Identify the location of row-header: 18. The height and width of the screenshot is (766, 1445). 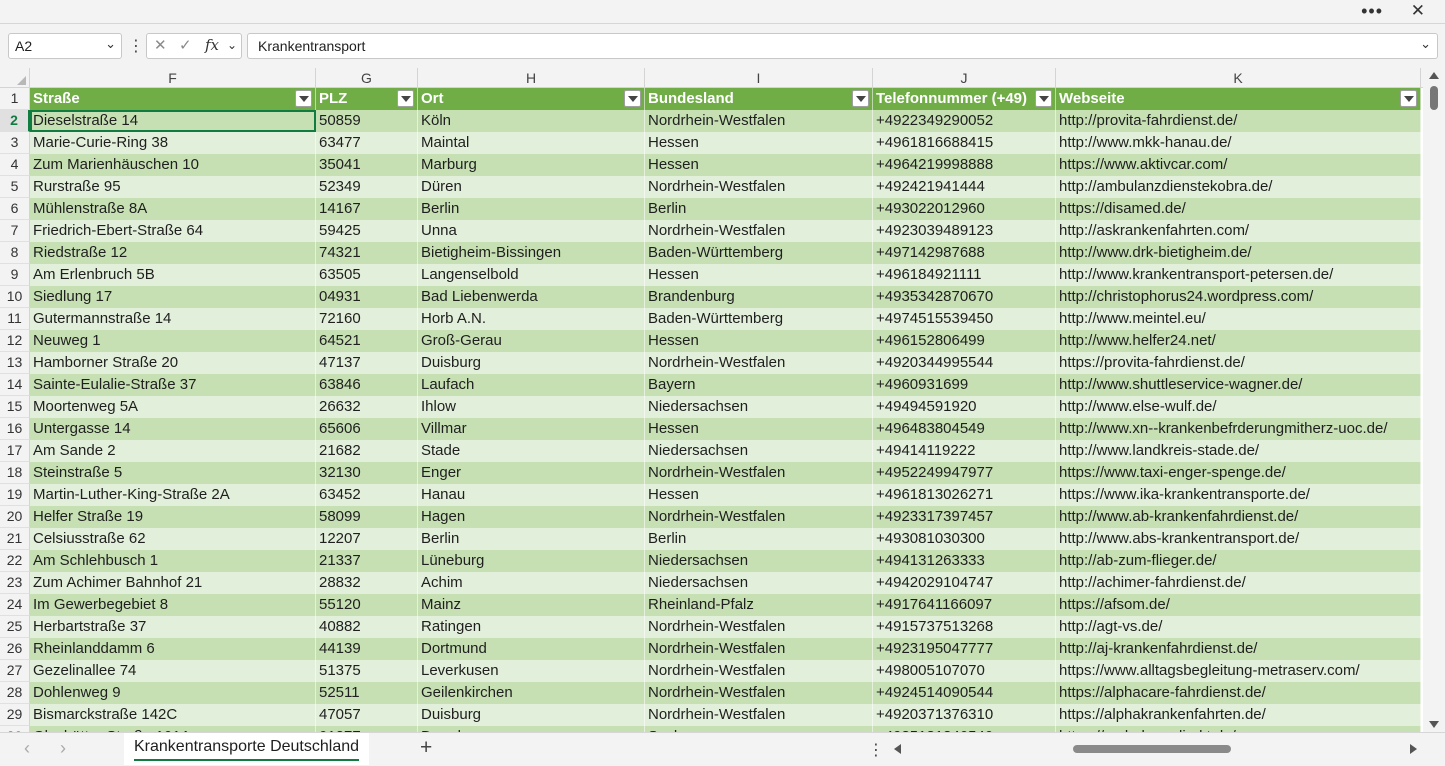
(15, 473).